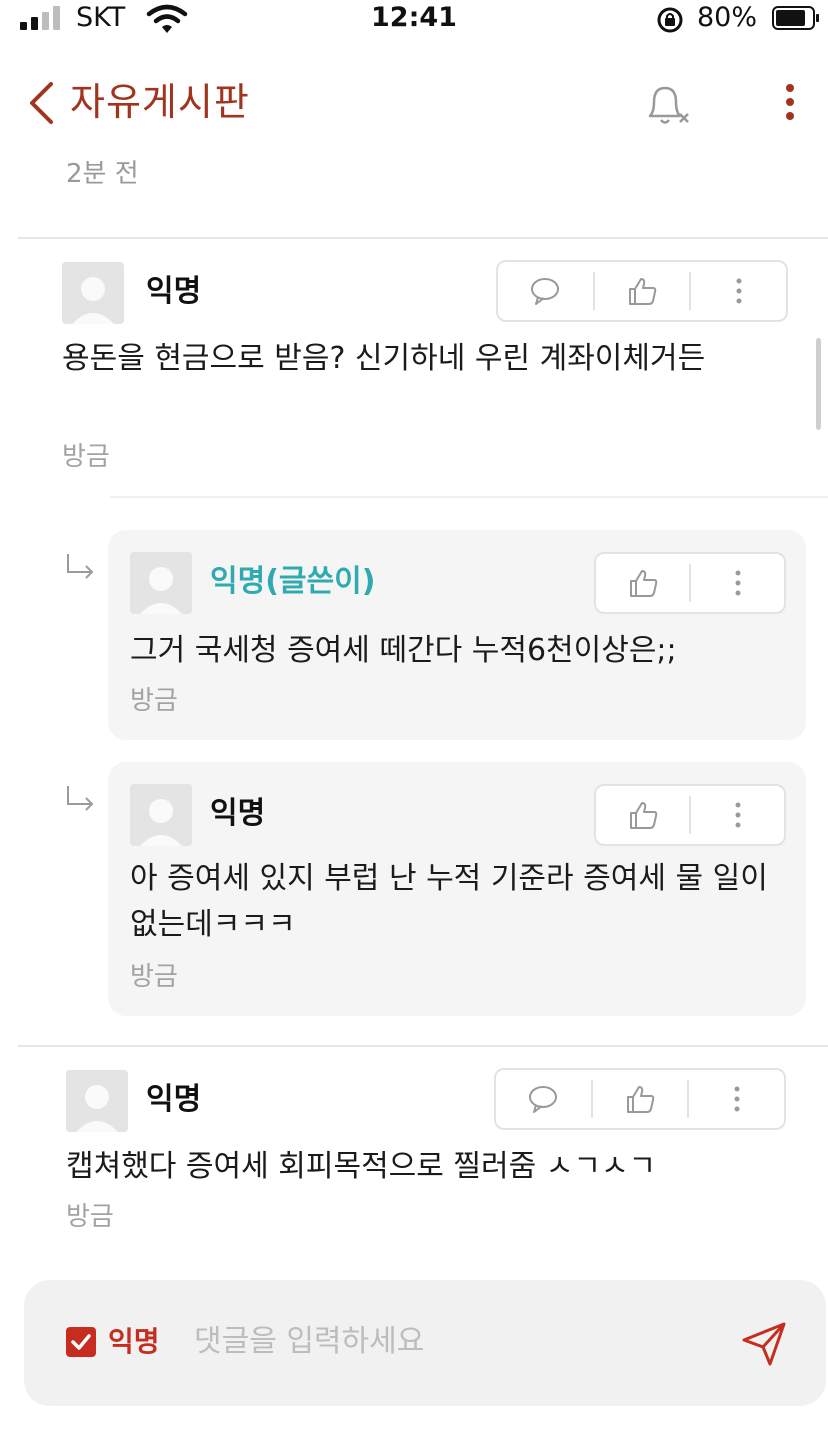 The image size is (828, 1445). What do you see at coordinates (361, 1166) in the screenshot?
I see `comment-text: 캡쳐했다 증여세 회피목적으로 찔러줌 ㅅㄱㅅㄱ` at bounding box center [361, 1166].